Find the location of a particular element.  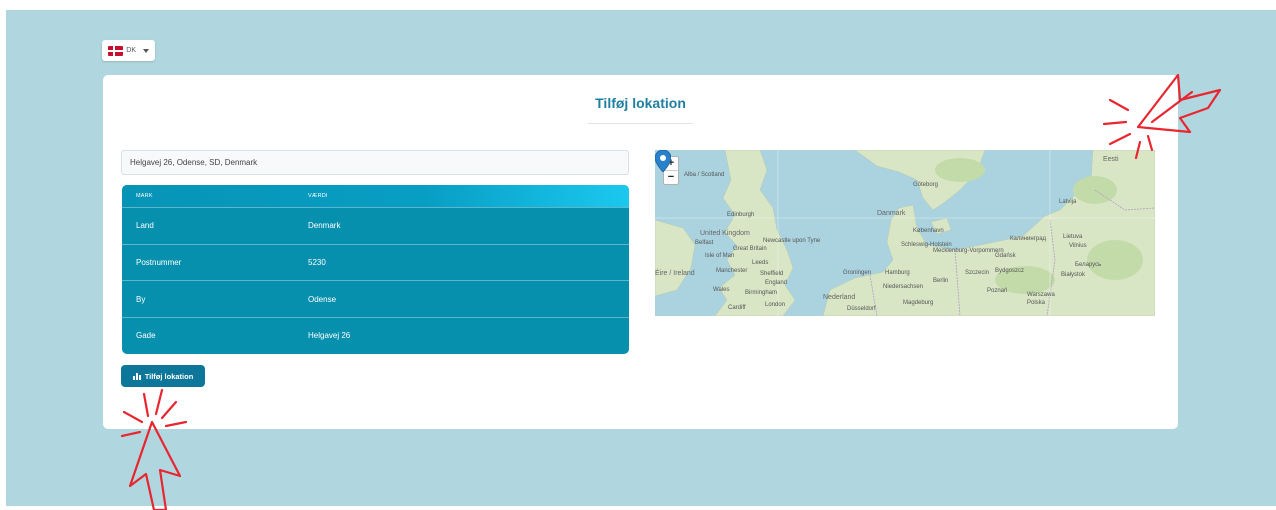

row-label: Postnummer is located at coordinates (159, 263).